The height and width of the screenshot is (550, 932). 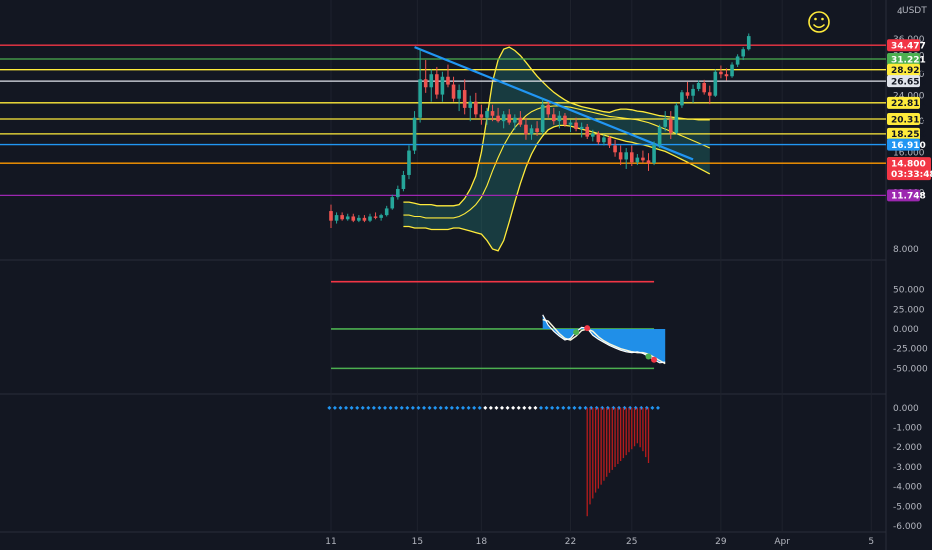 I want to click on price-tag-label: 16.910, so click(x=908, y=146).